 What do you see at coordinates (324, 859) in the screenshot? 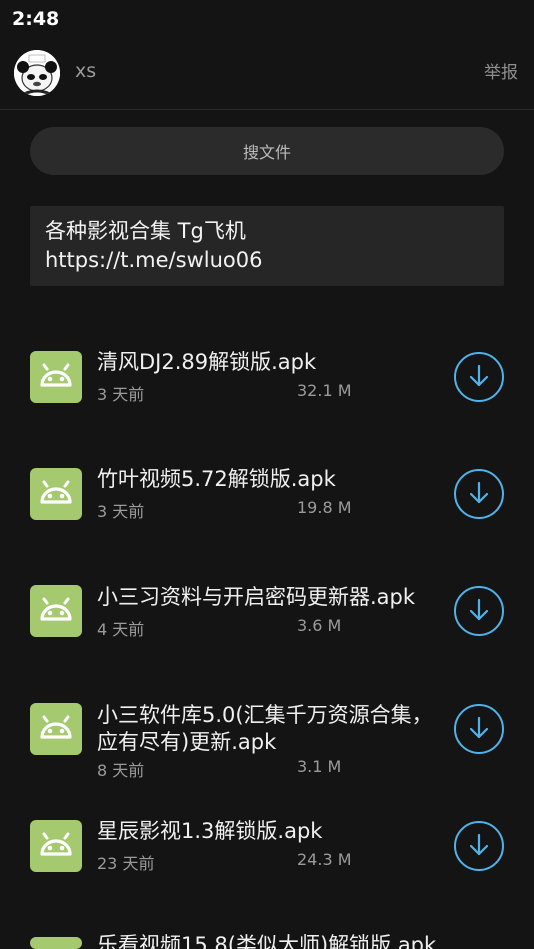
I see `file-size: 24.3 M` at bounding box center [324, 859].